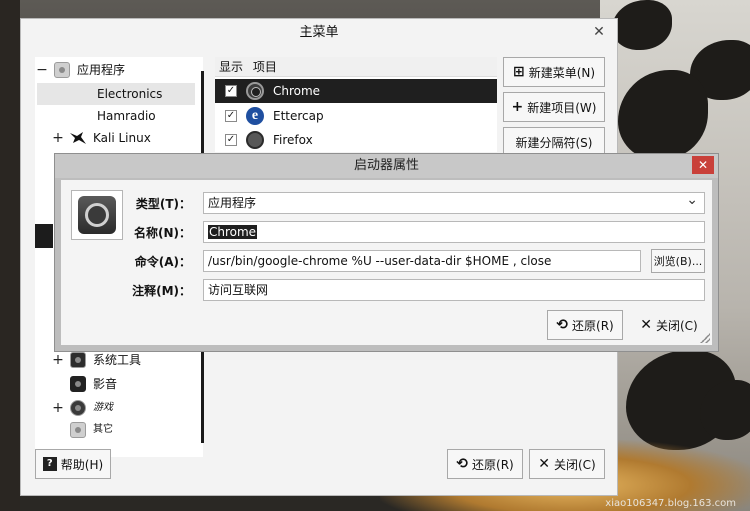  I want to click on tree-item-kali-linux: + Kali Linux, so click(101, 138).